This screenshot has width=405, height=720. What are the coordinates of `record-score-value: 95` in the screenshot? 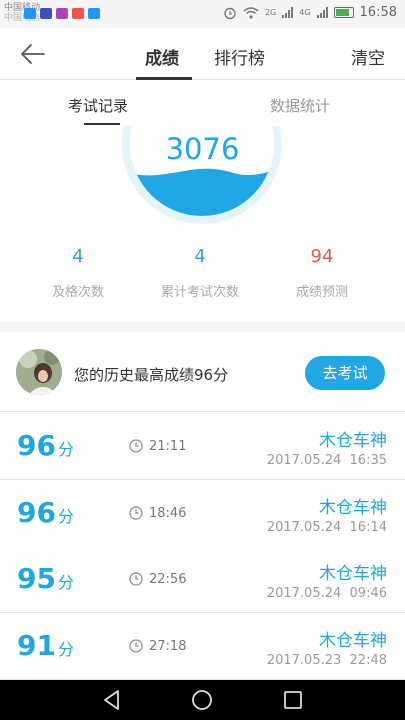 It's located at (36, 578).